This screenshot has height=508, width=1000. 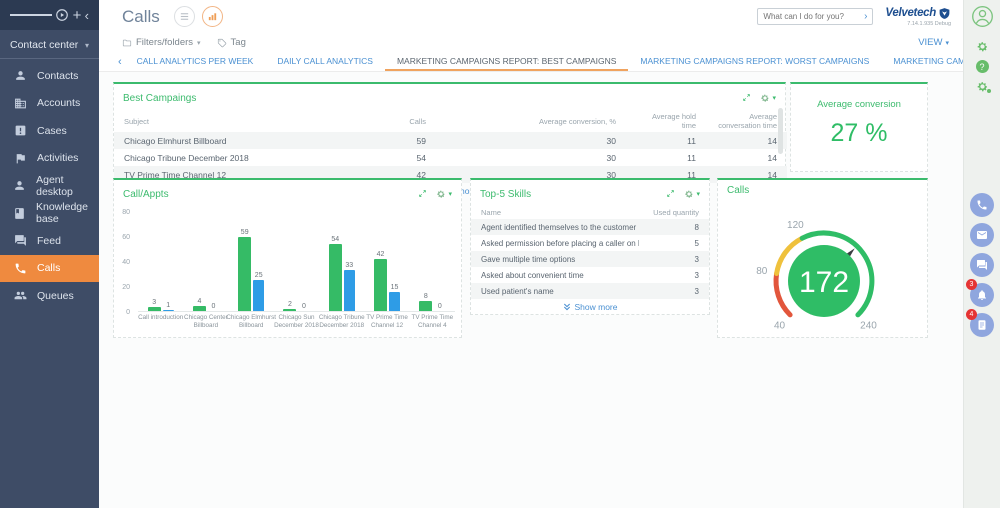 I want to click on gauge-tick-label: 240, so click(x=868, y=326).